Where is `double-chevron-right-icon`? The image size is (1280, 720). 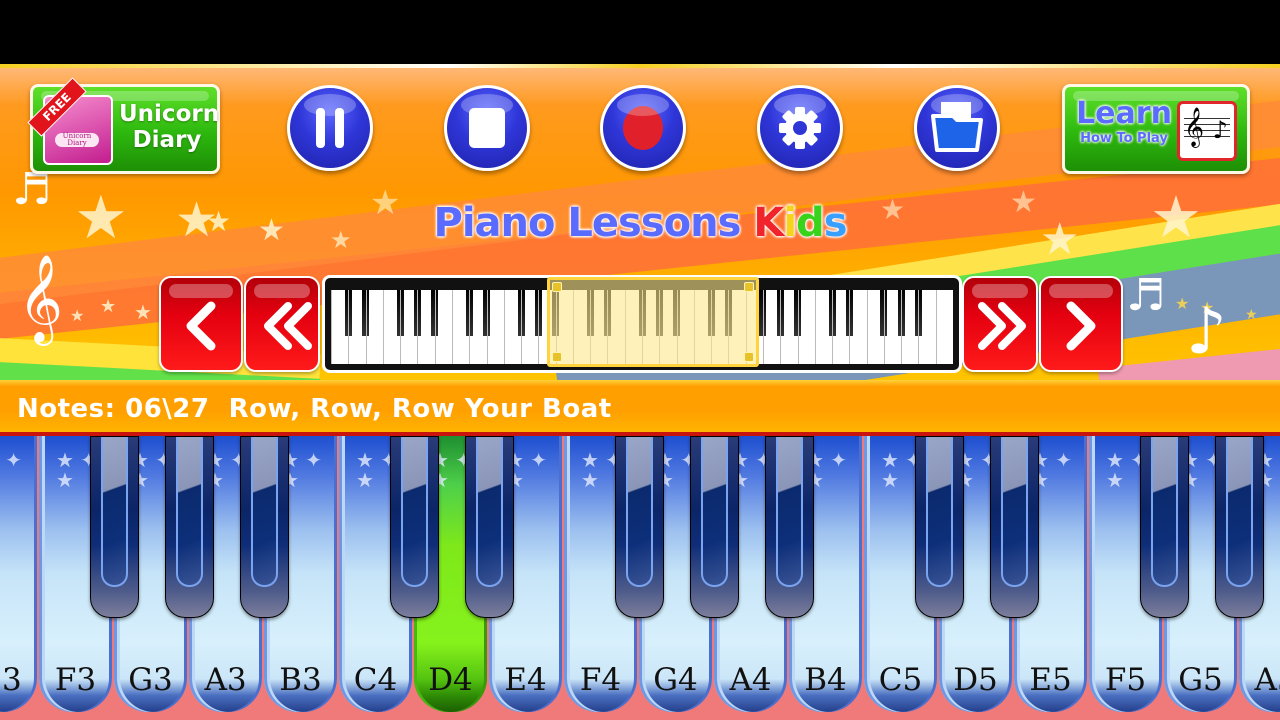
double-chevron-right-icon is located at coordinates (1002, 326).